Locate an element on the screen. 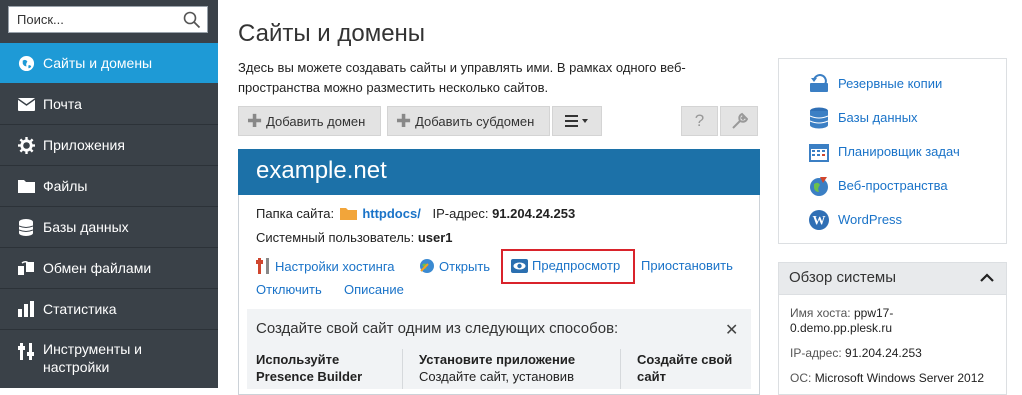 This screenshot has width=1022, height=395. sidebar-item-label: Сайты и домены is located at coordinates (98, 63).